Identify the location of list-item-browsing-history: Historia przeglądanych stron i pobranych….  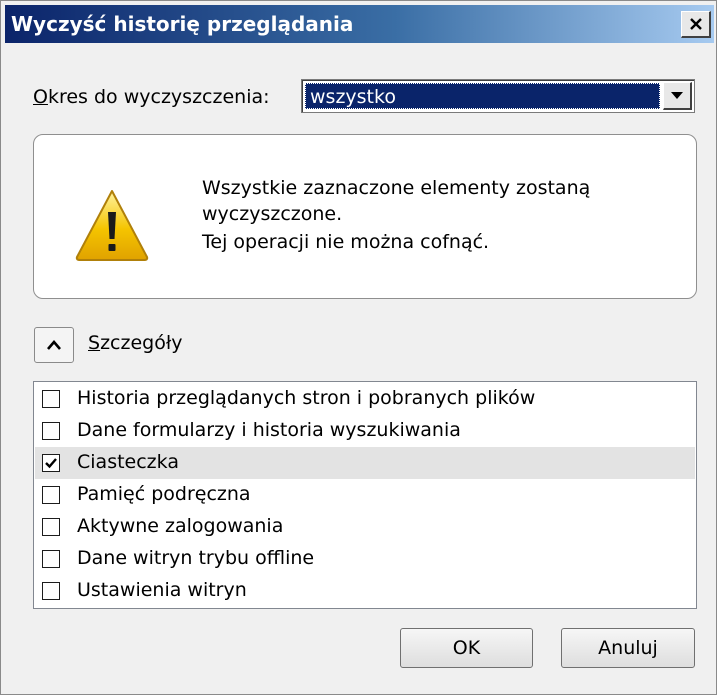
(365, 399).